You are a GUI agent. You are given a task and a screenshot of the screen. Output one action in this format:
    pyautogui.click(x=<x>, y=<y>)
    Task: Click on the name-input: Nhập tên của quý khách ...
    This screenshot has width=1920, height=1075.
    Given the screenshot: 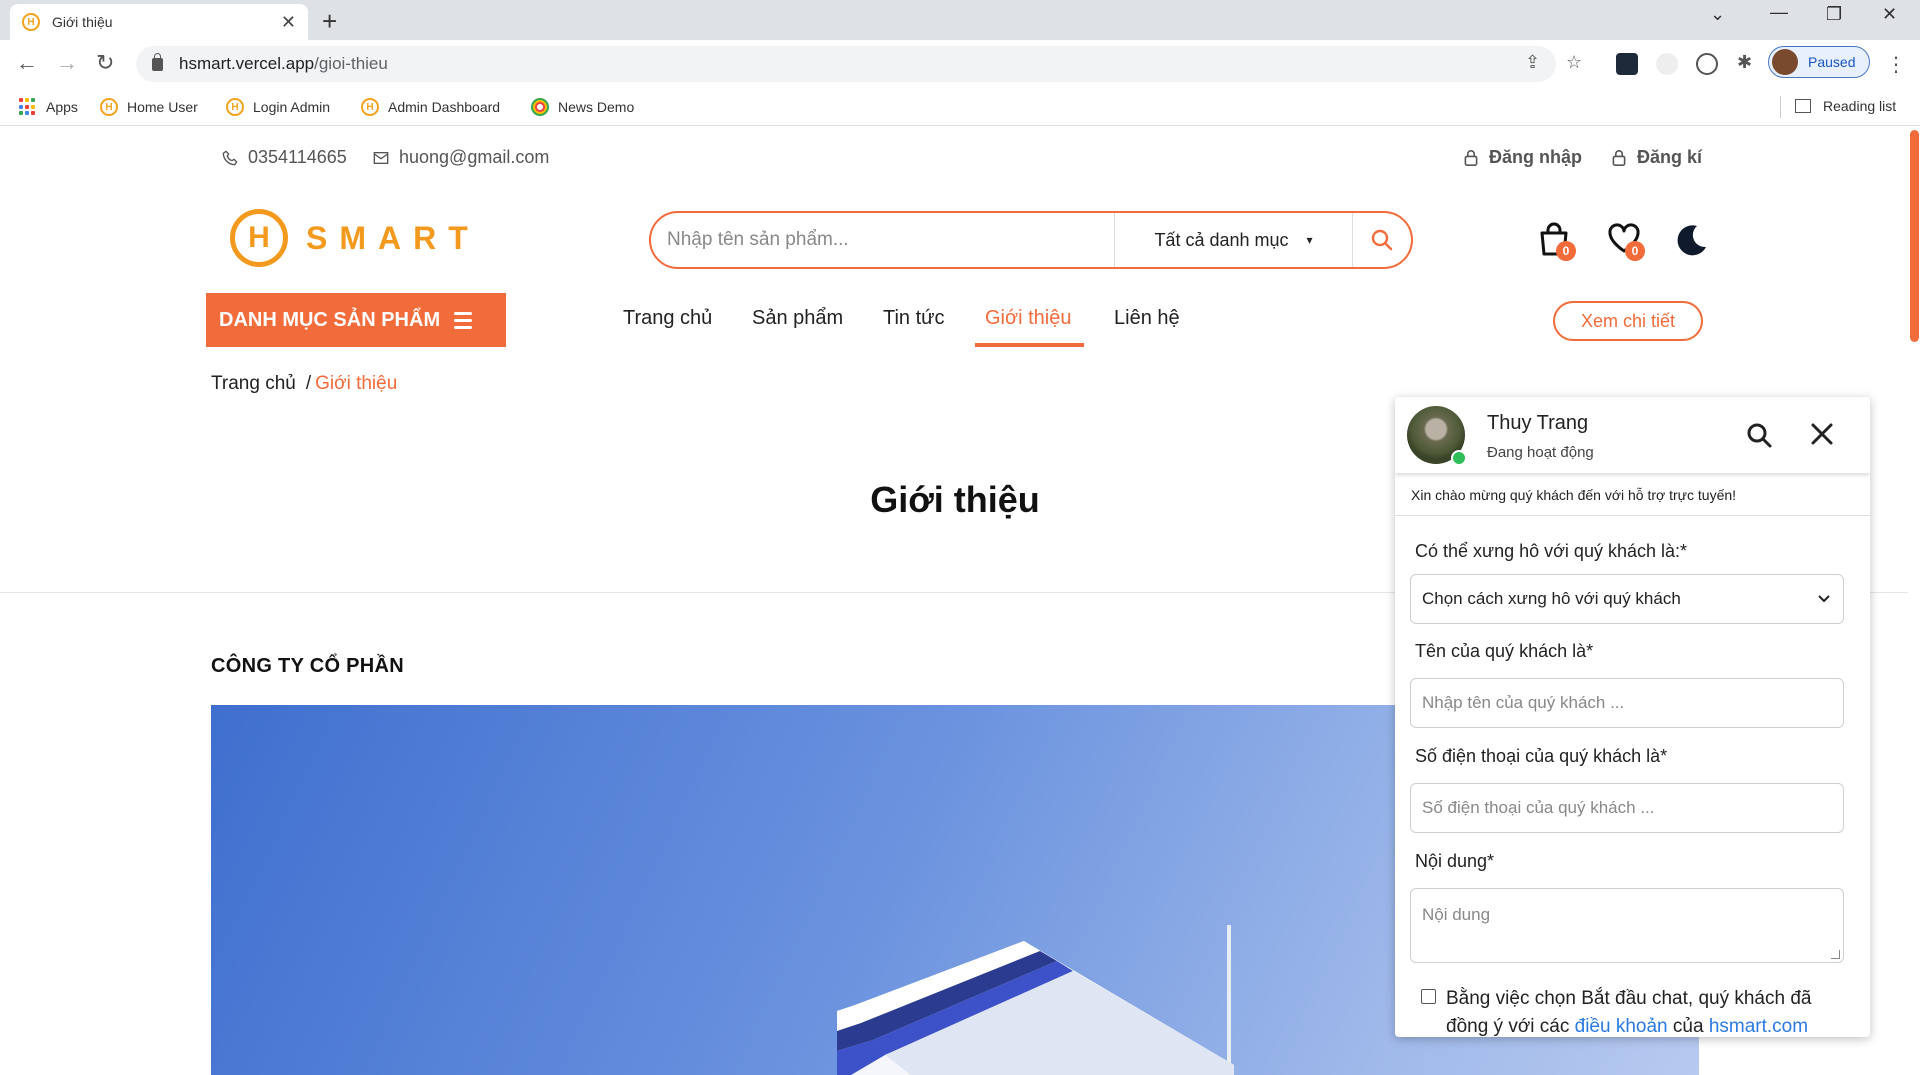 What is the action you would take?
    pyautogui.click(x=1627, y=703)
    